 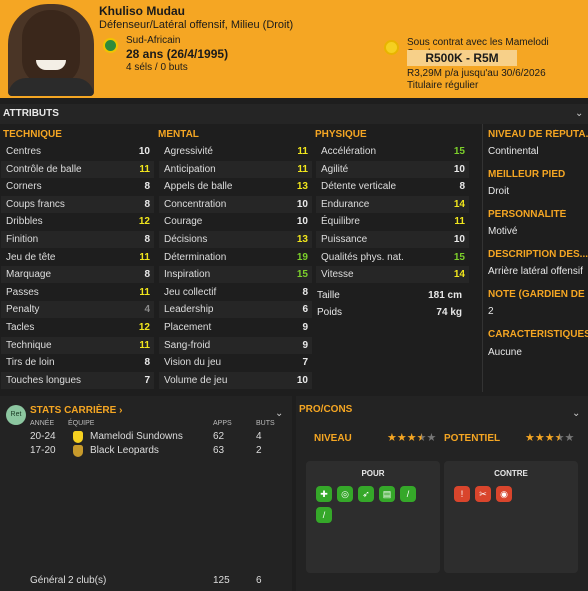 What do you see at coordinates (392, 257) in the screenshot?
I see `physique-attribute-row: Qualités phys. nat. 15` at bounding box center [392, 257].